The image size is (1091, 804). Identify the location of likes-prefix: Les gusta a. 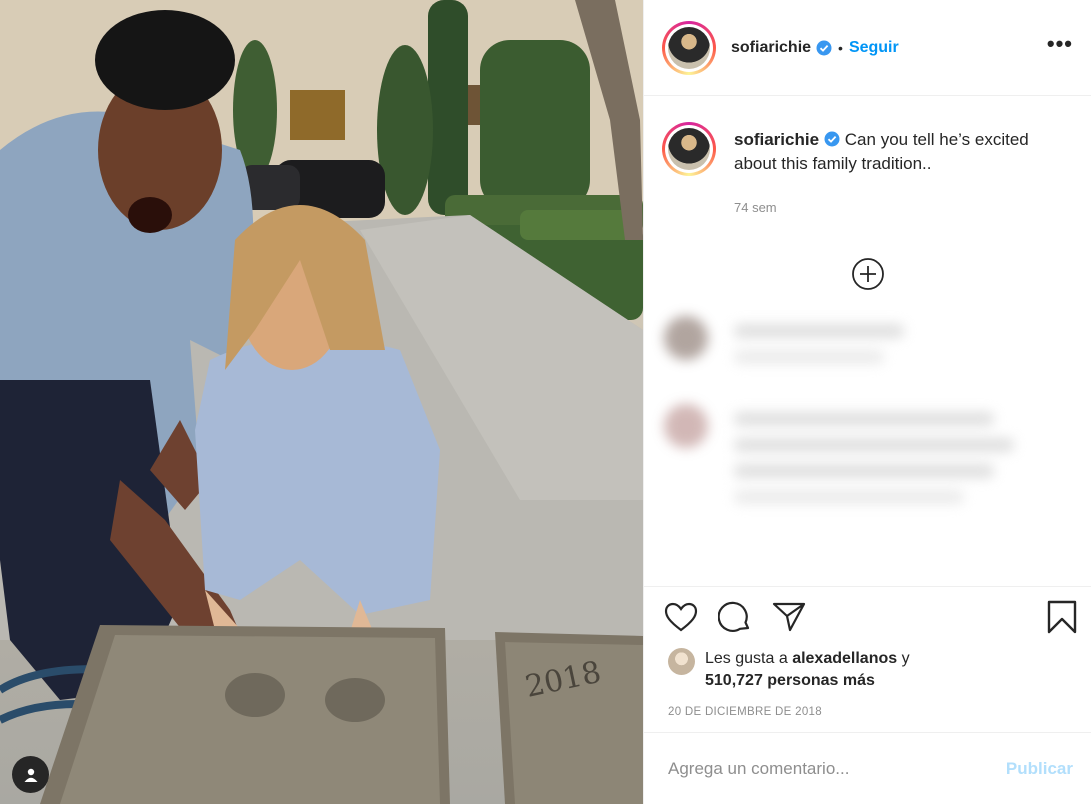
(746, 658).